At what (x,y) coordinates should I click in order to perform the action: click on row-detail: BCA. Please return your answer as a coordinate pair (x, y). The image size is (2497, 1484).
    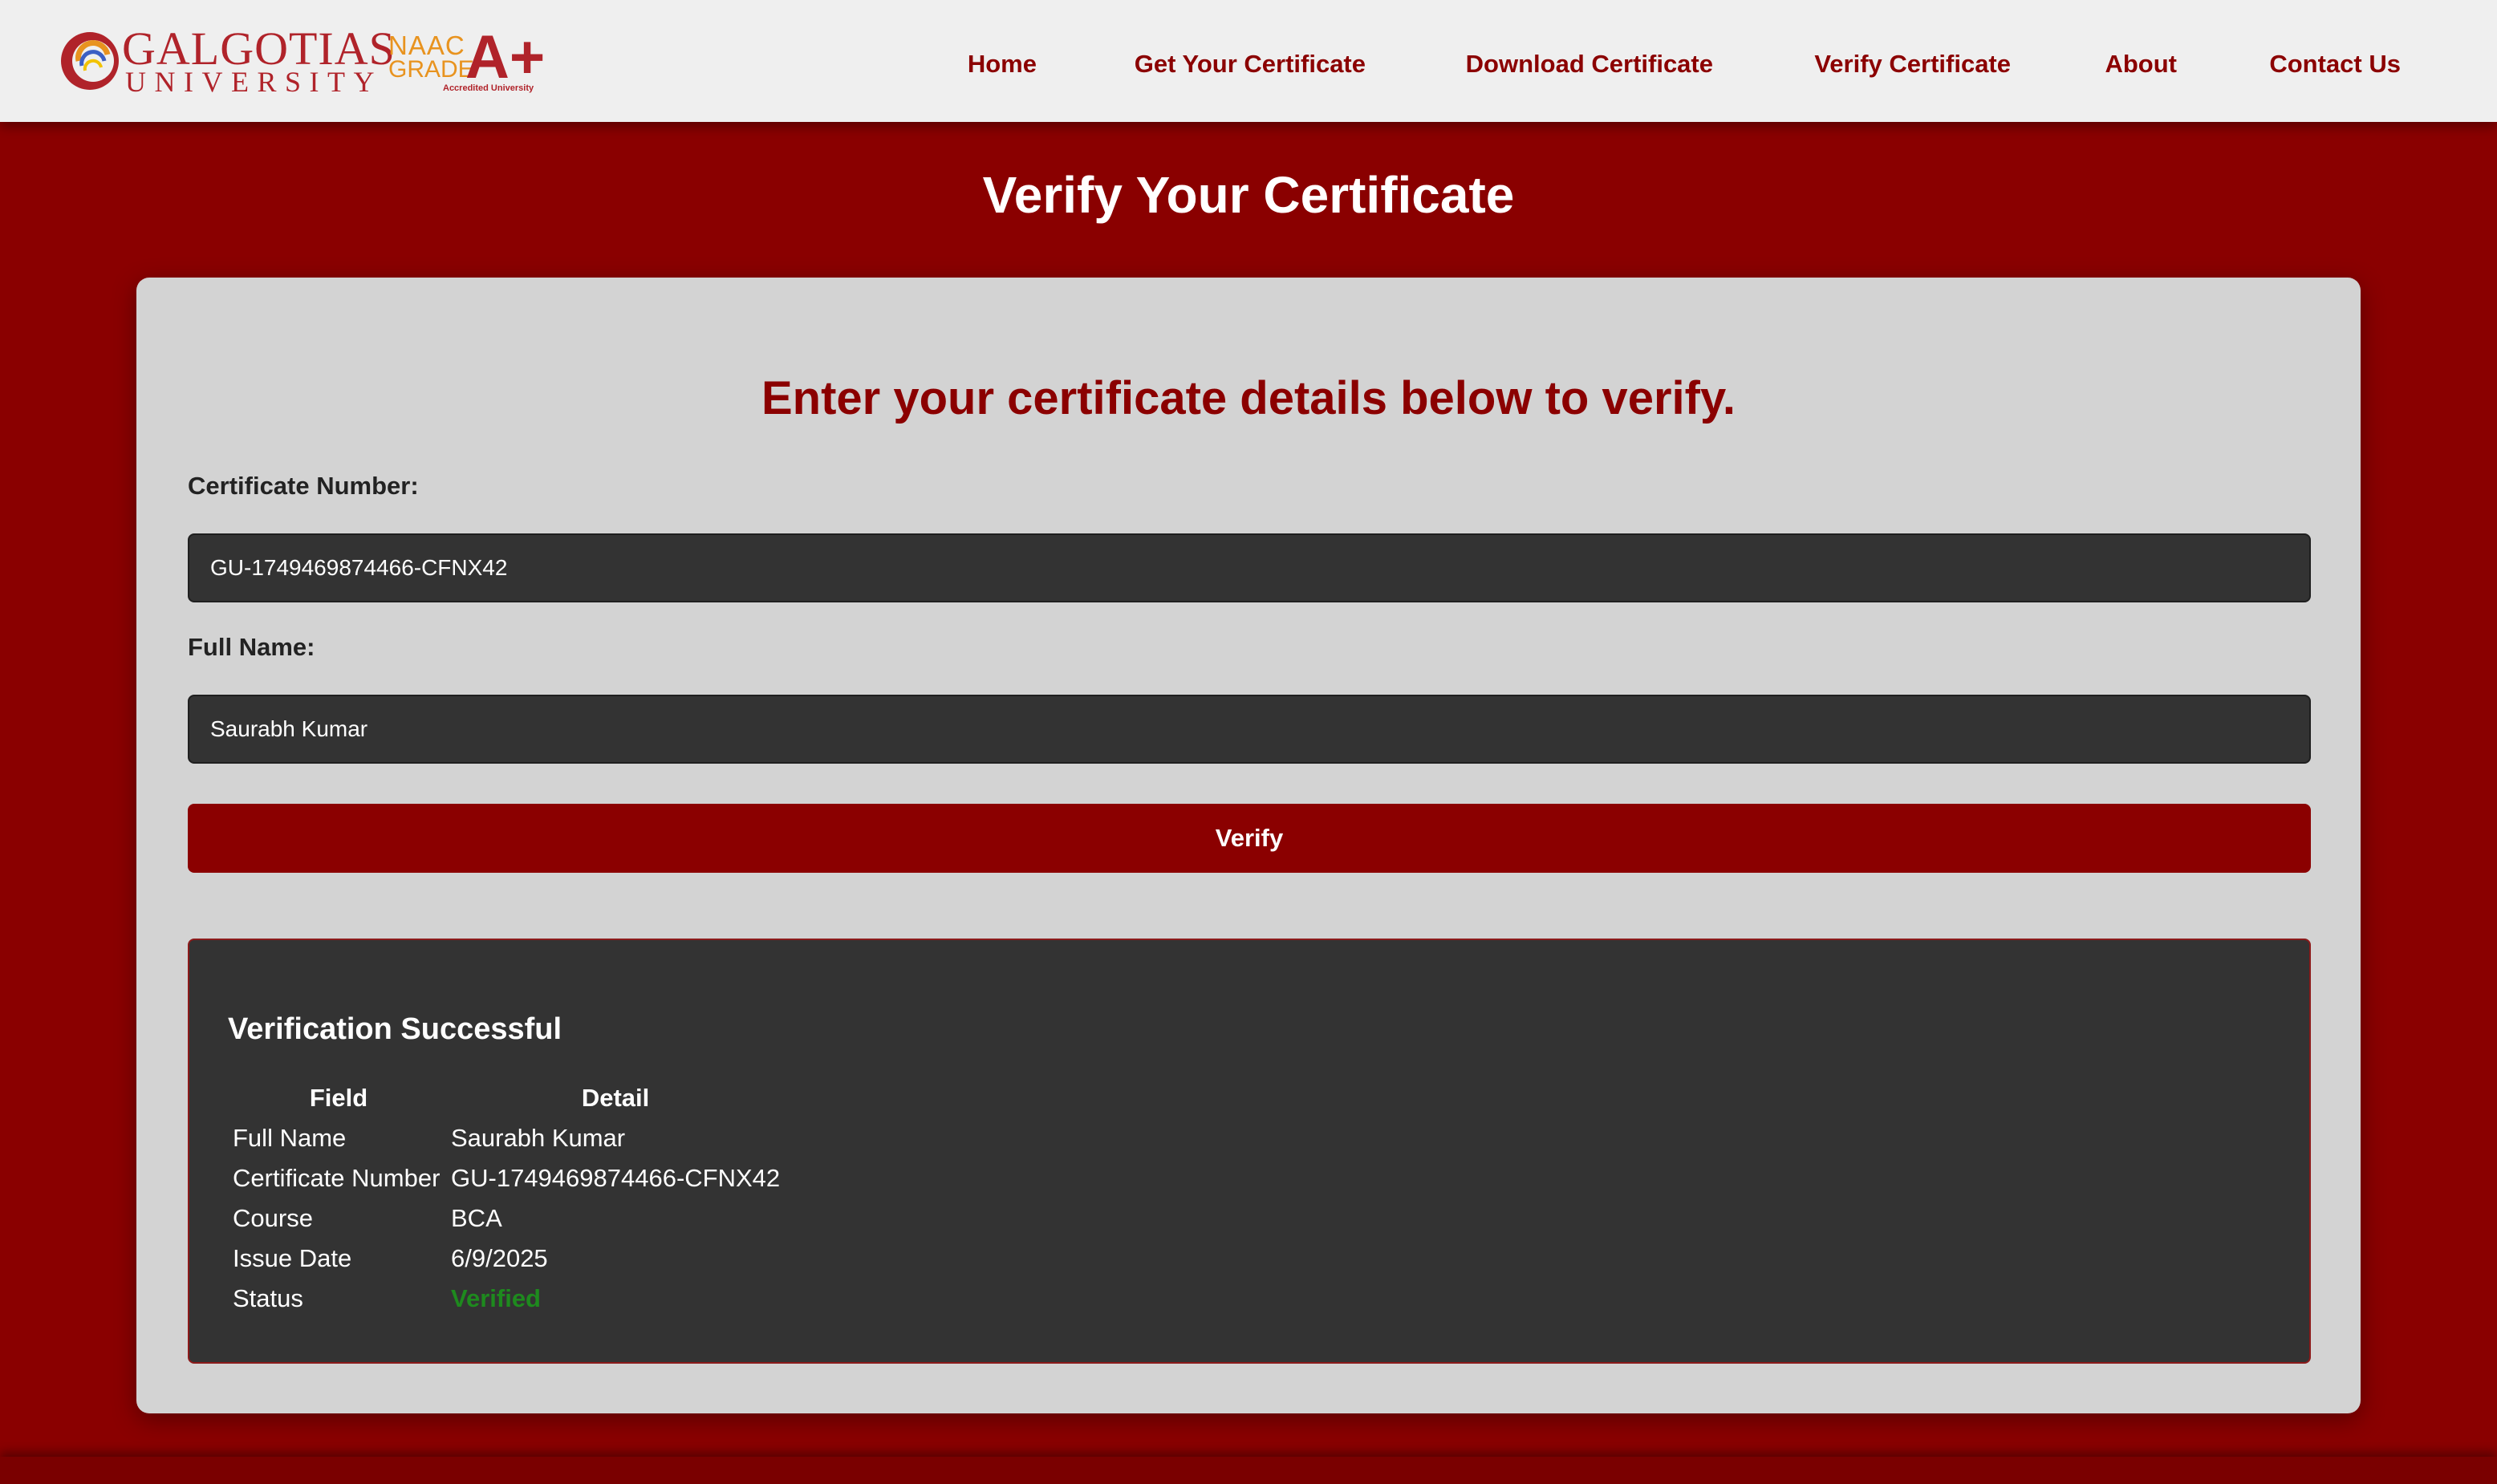
    Looking at the image, I should click on (476, 1218).